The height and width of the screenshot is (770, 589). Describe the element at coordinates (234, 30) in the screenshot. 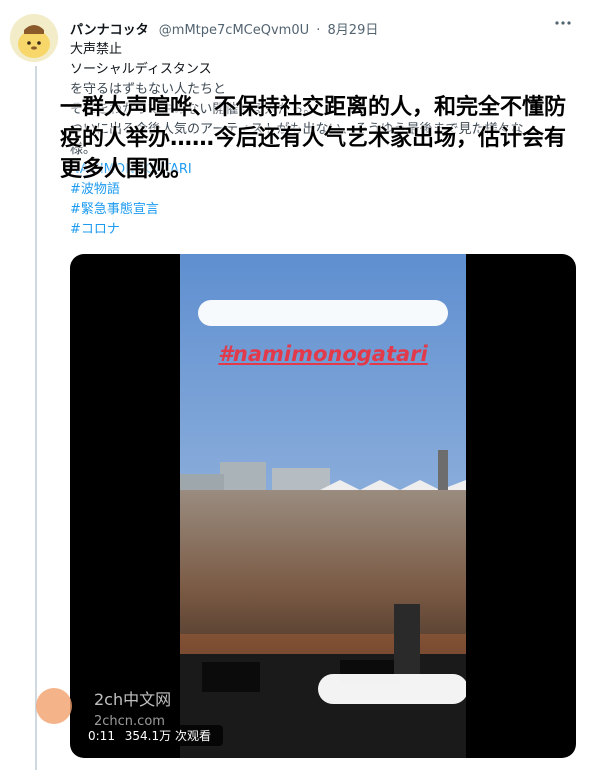

I see `author-handle: @mMtpe7cMCeQvm0U` at that location.